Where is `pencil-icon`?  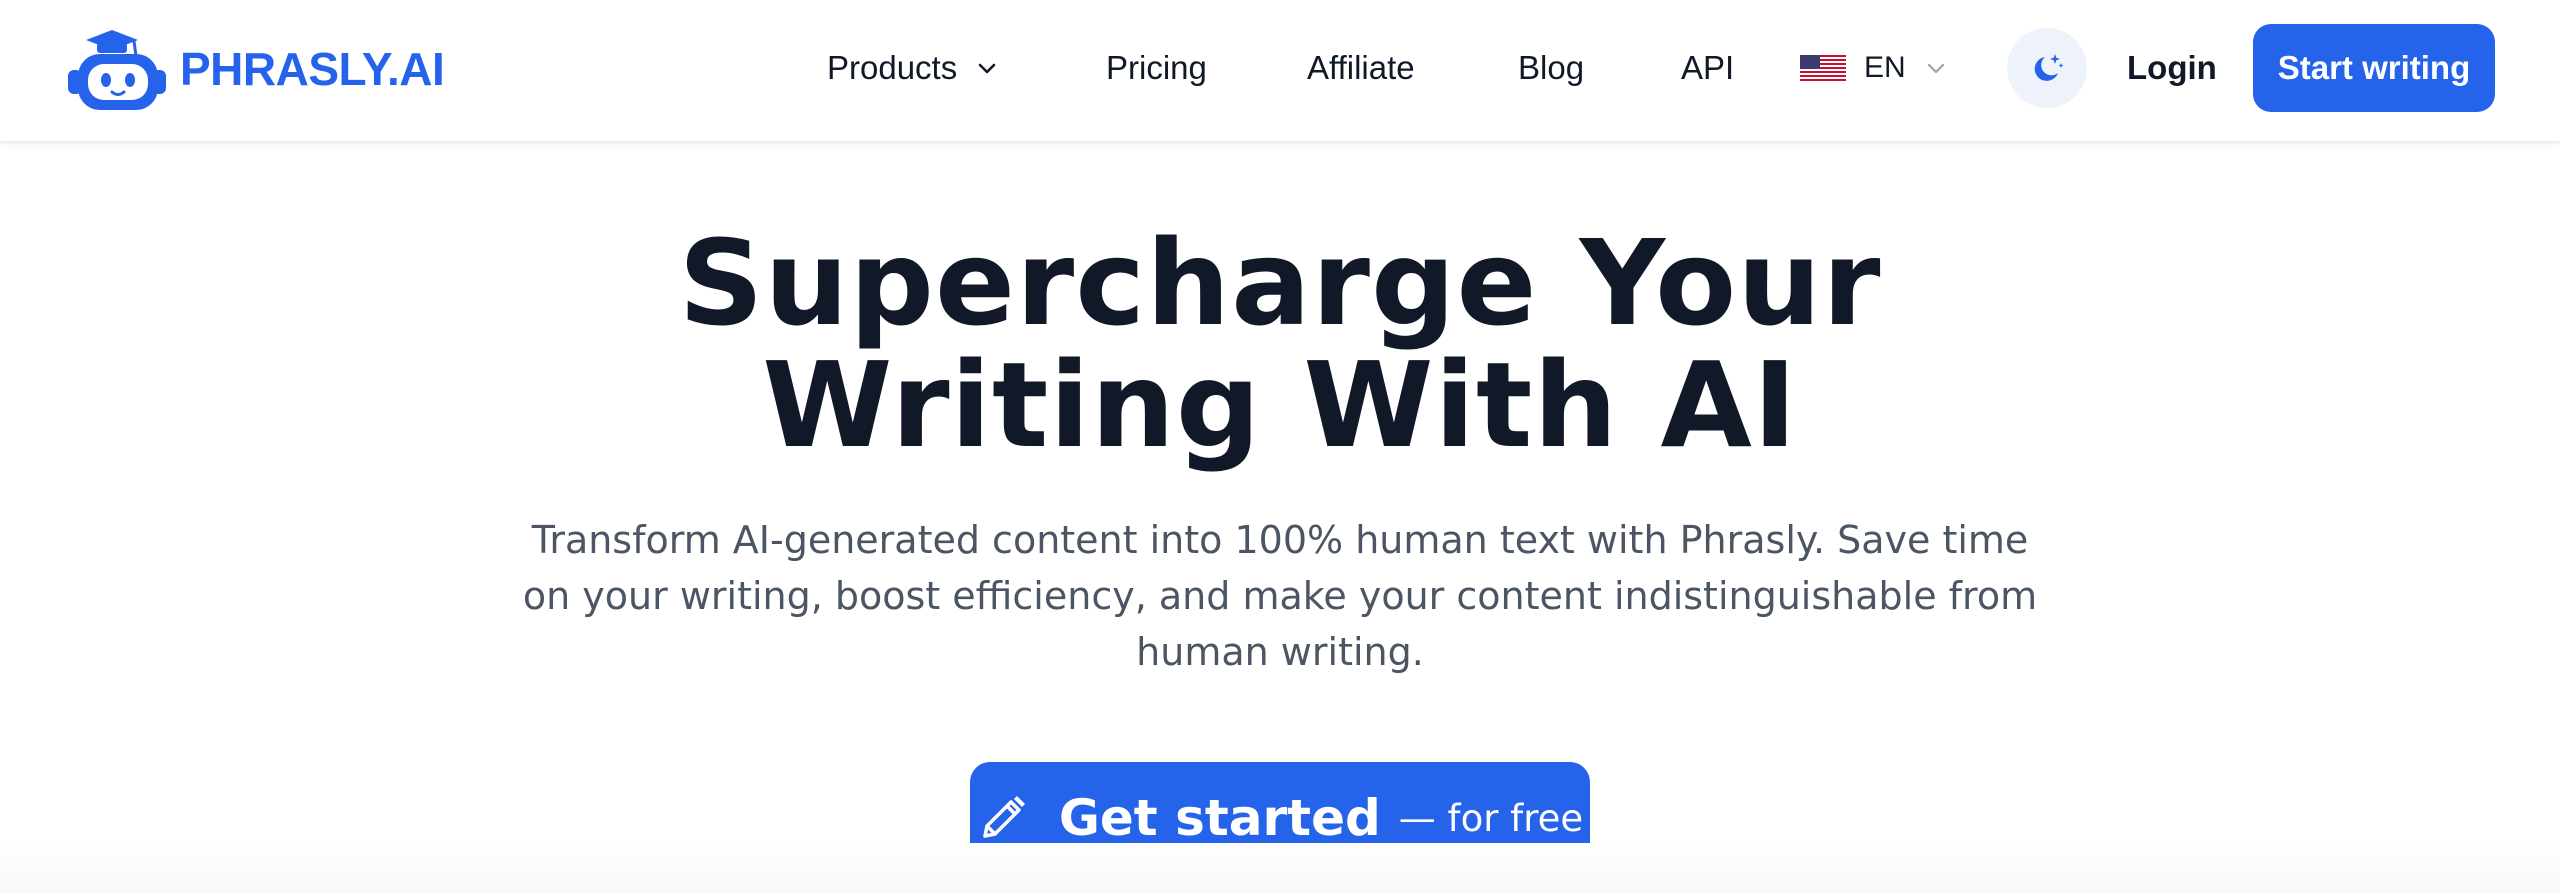
pencil-icon is located at coordinates (1004, 817).